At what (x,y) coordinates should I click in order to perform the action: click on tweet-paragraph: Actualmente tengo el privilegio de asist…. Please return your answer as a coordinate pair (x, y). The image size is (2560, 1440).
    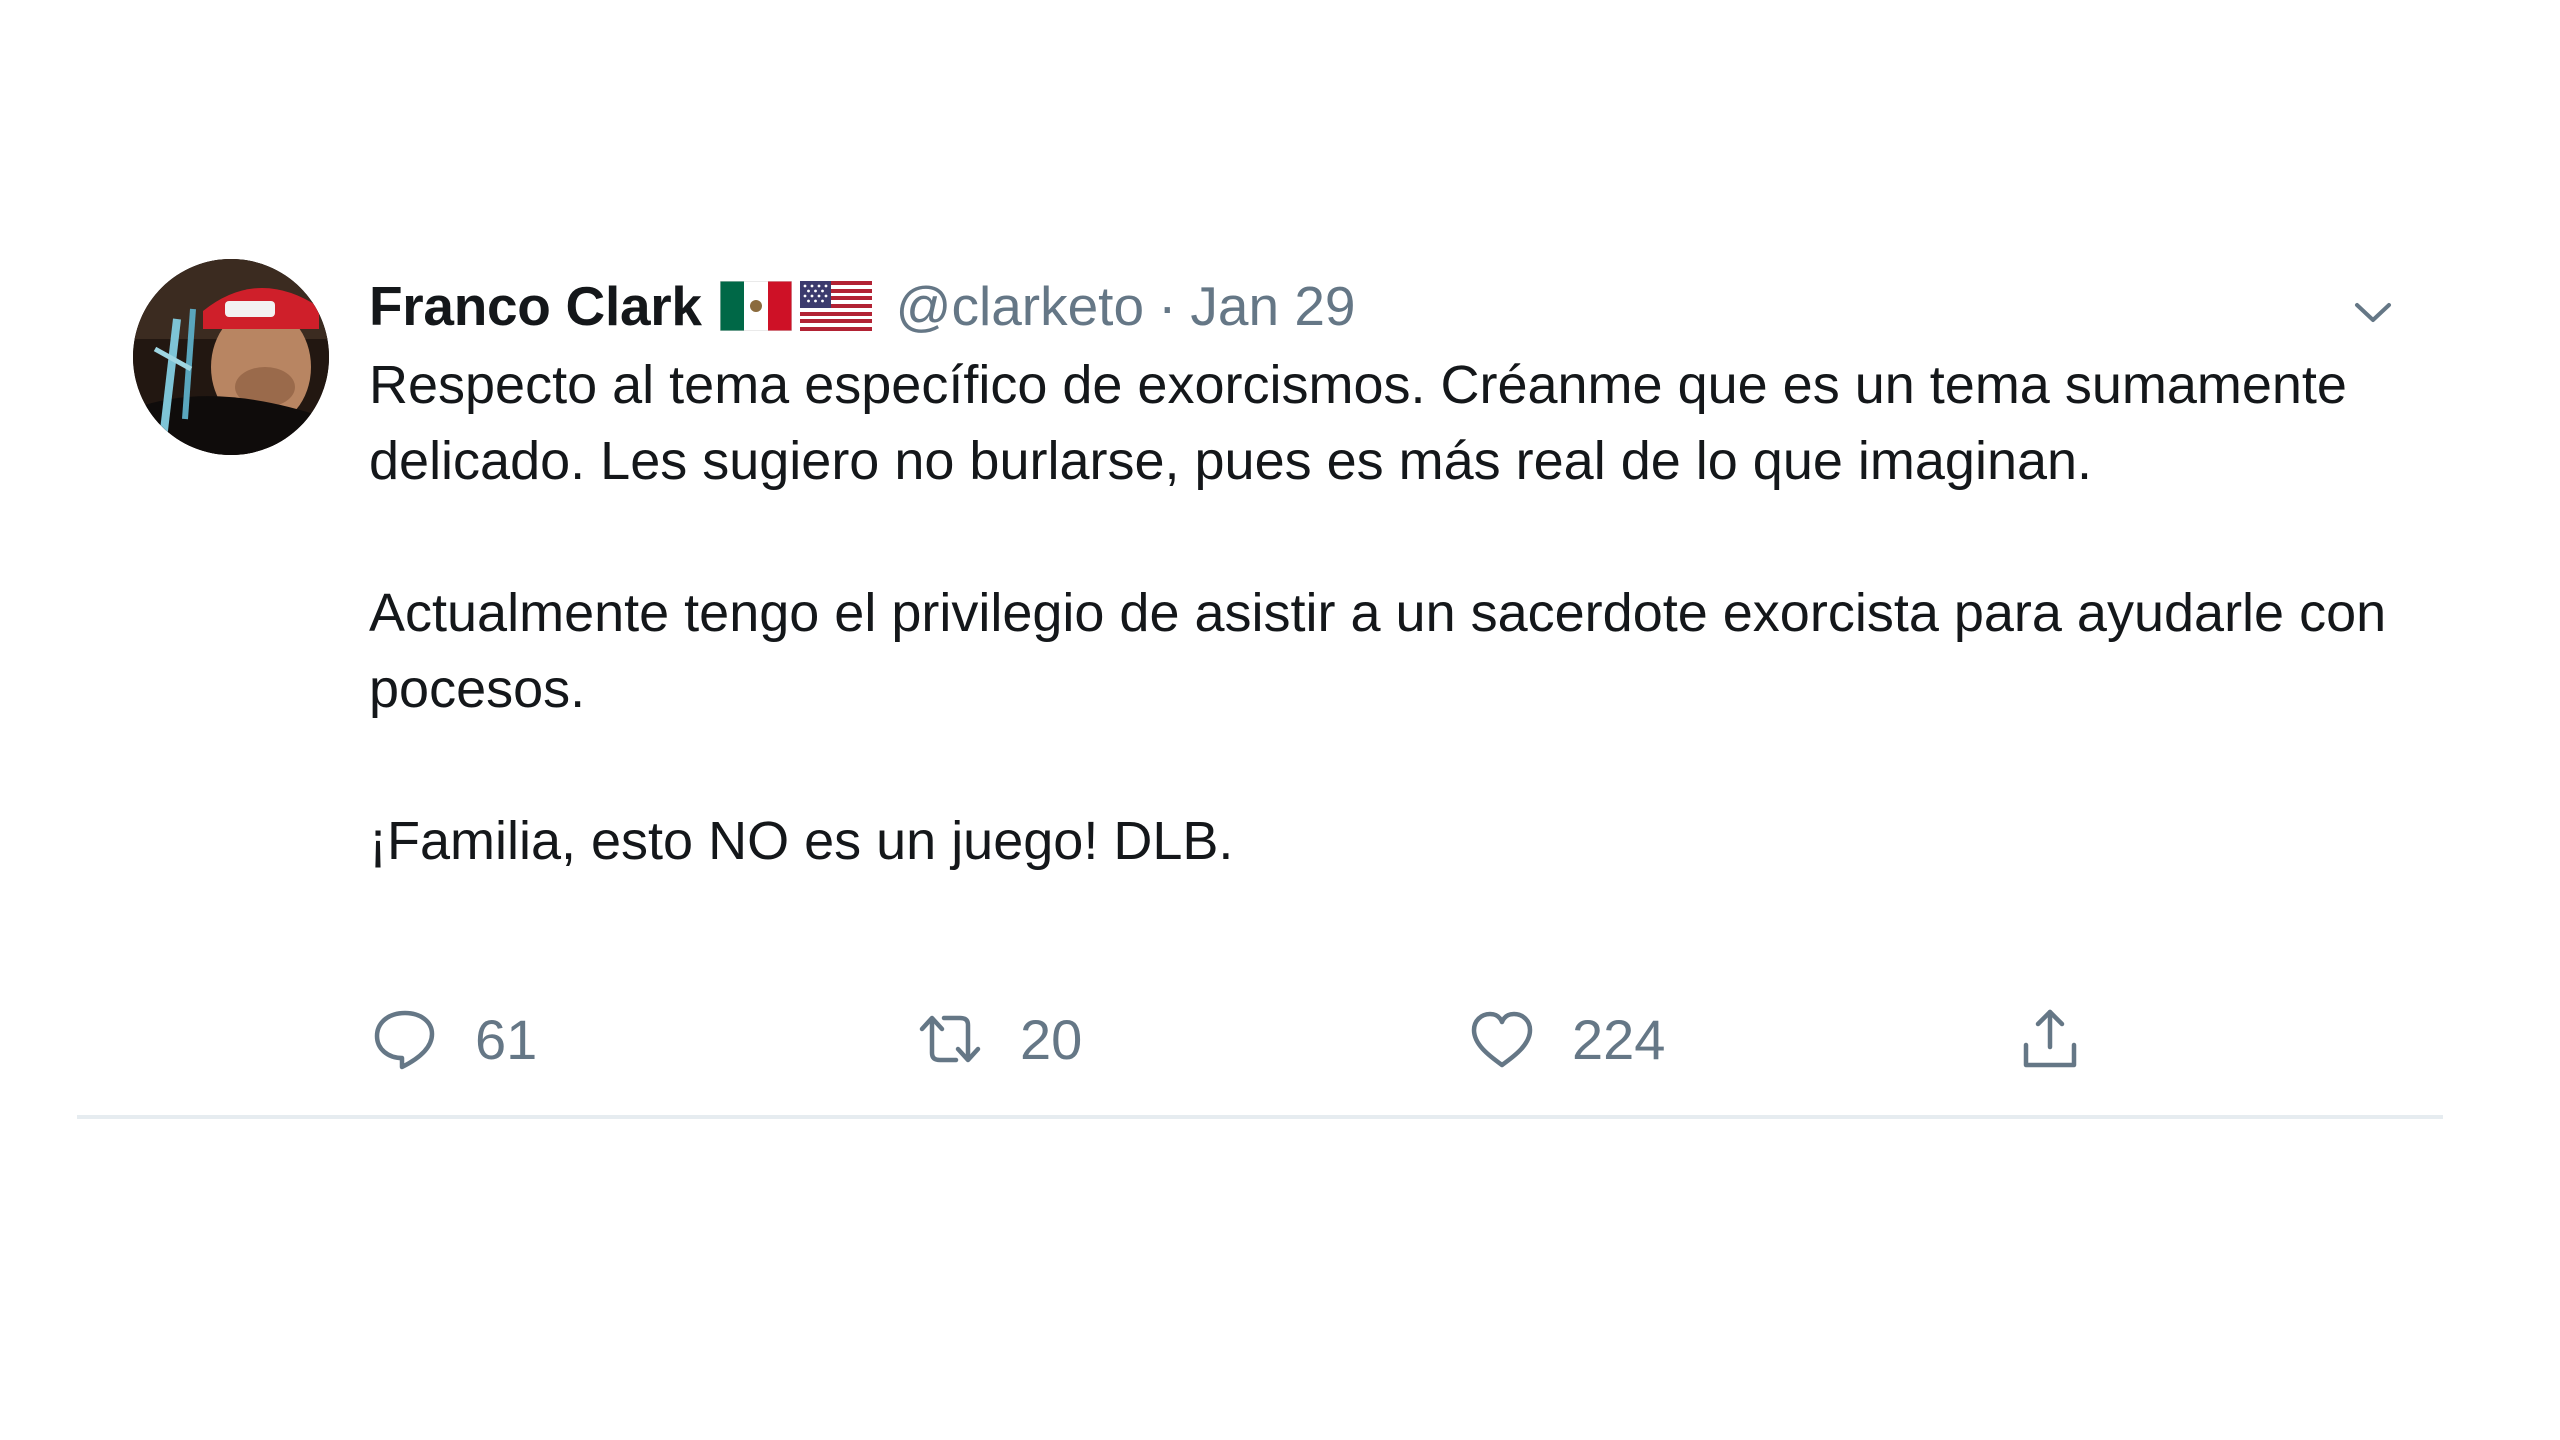
    Looking at the image, I should click on (1378, 651).